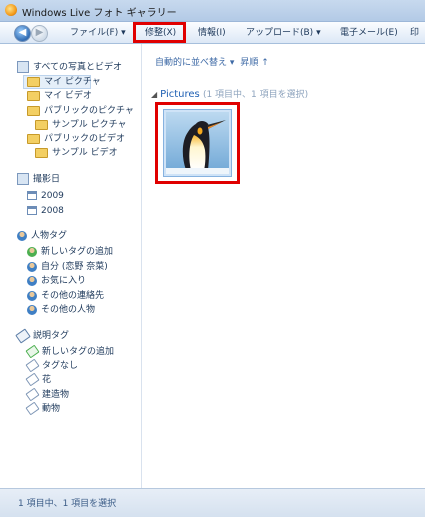 This screenshot has height=517, width=425. I want to click on nav-public-videos: パブリックのビデオ, so click(76, 139).